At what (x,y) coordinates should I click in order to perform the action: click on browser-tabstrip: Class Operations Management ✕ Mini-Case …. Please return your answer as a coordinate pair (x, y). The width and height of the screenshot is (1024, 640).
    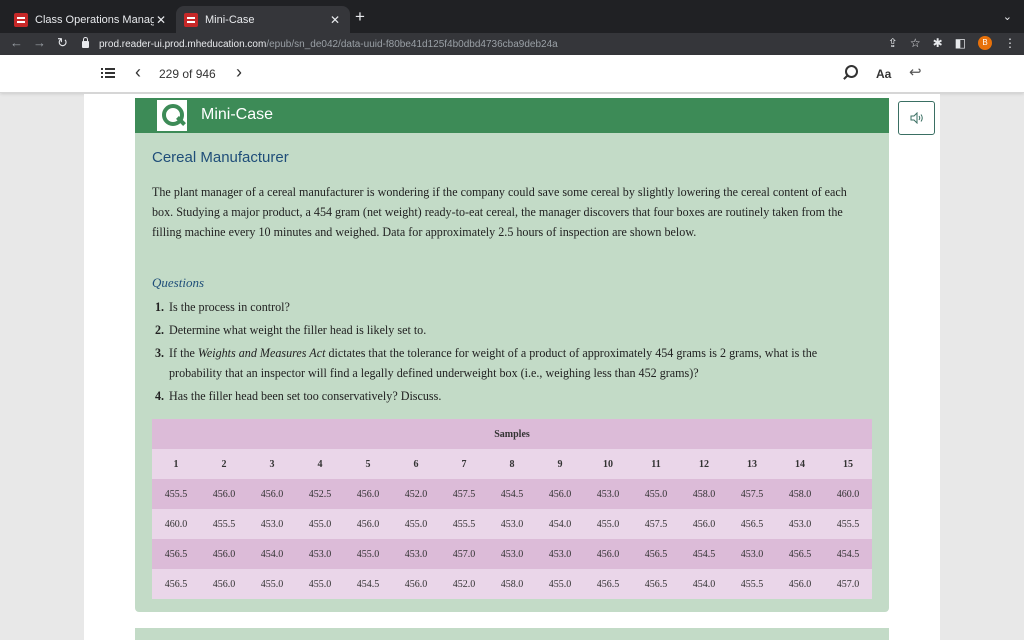
    Looking at the image, I should click on (512, 16).